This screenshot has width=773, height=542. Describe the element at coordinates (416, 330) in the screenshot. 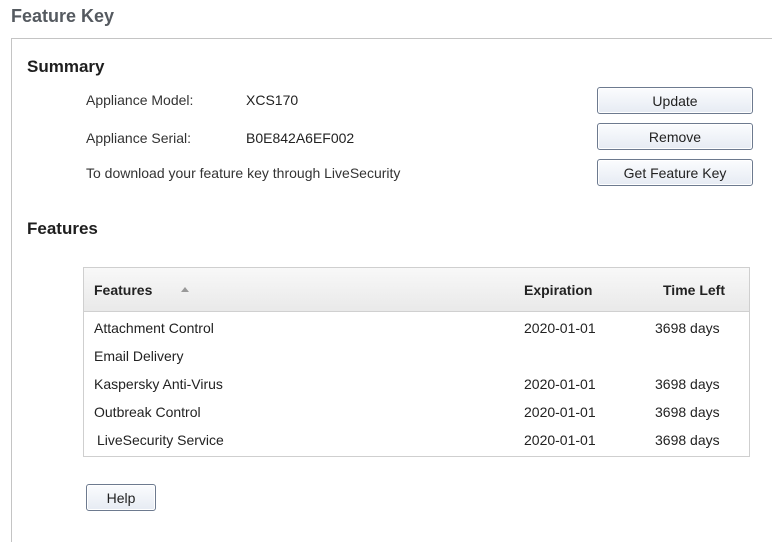

I see `table-row: Attachment Control 2020-01-01 3698 days` at that location.